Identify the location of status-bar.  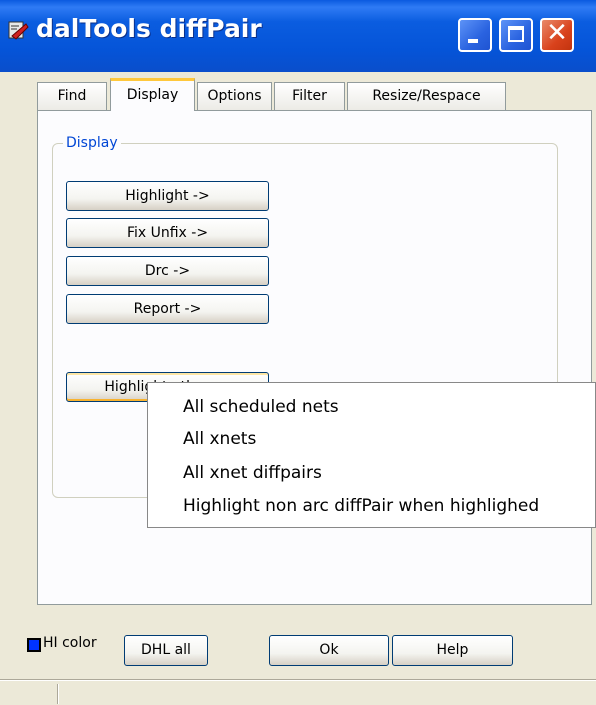
(298, 692).